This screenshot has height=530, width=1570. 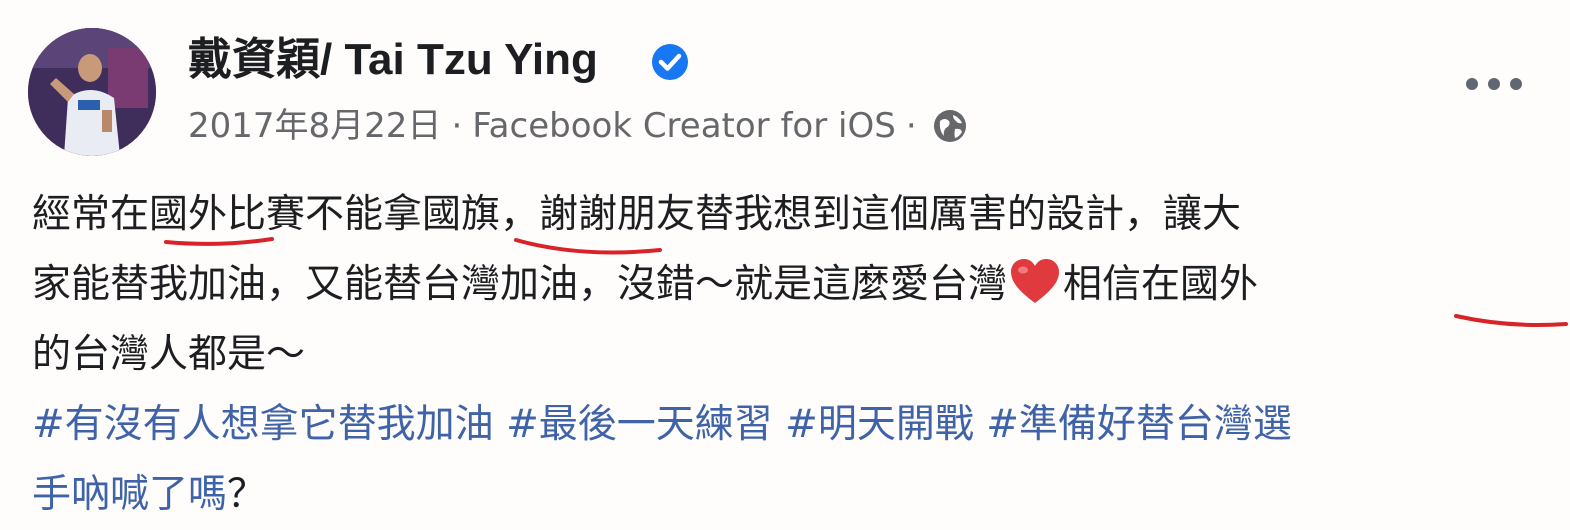 I want to click on post-text-line: 經常在國外比賽不能拿國旗，謝謝朋友替我想到這個厲害的設計，讓大, so click(x=797, y=215).